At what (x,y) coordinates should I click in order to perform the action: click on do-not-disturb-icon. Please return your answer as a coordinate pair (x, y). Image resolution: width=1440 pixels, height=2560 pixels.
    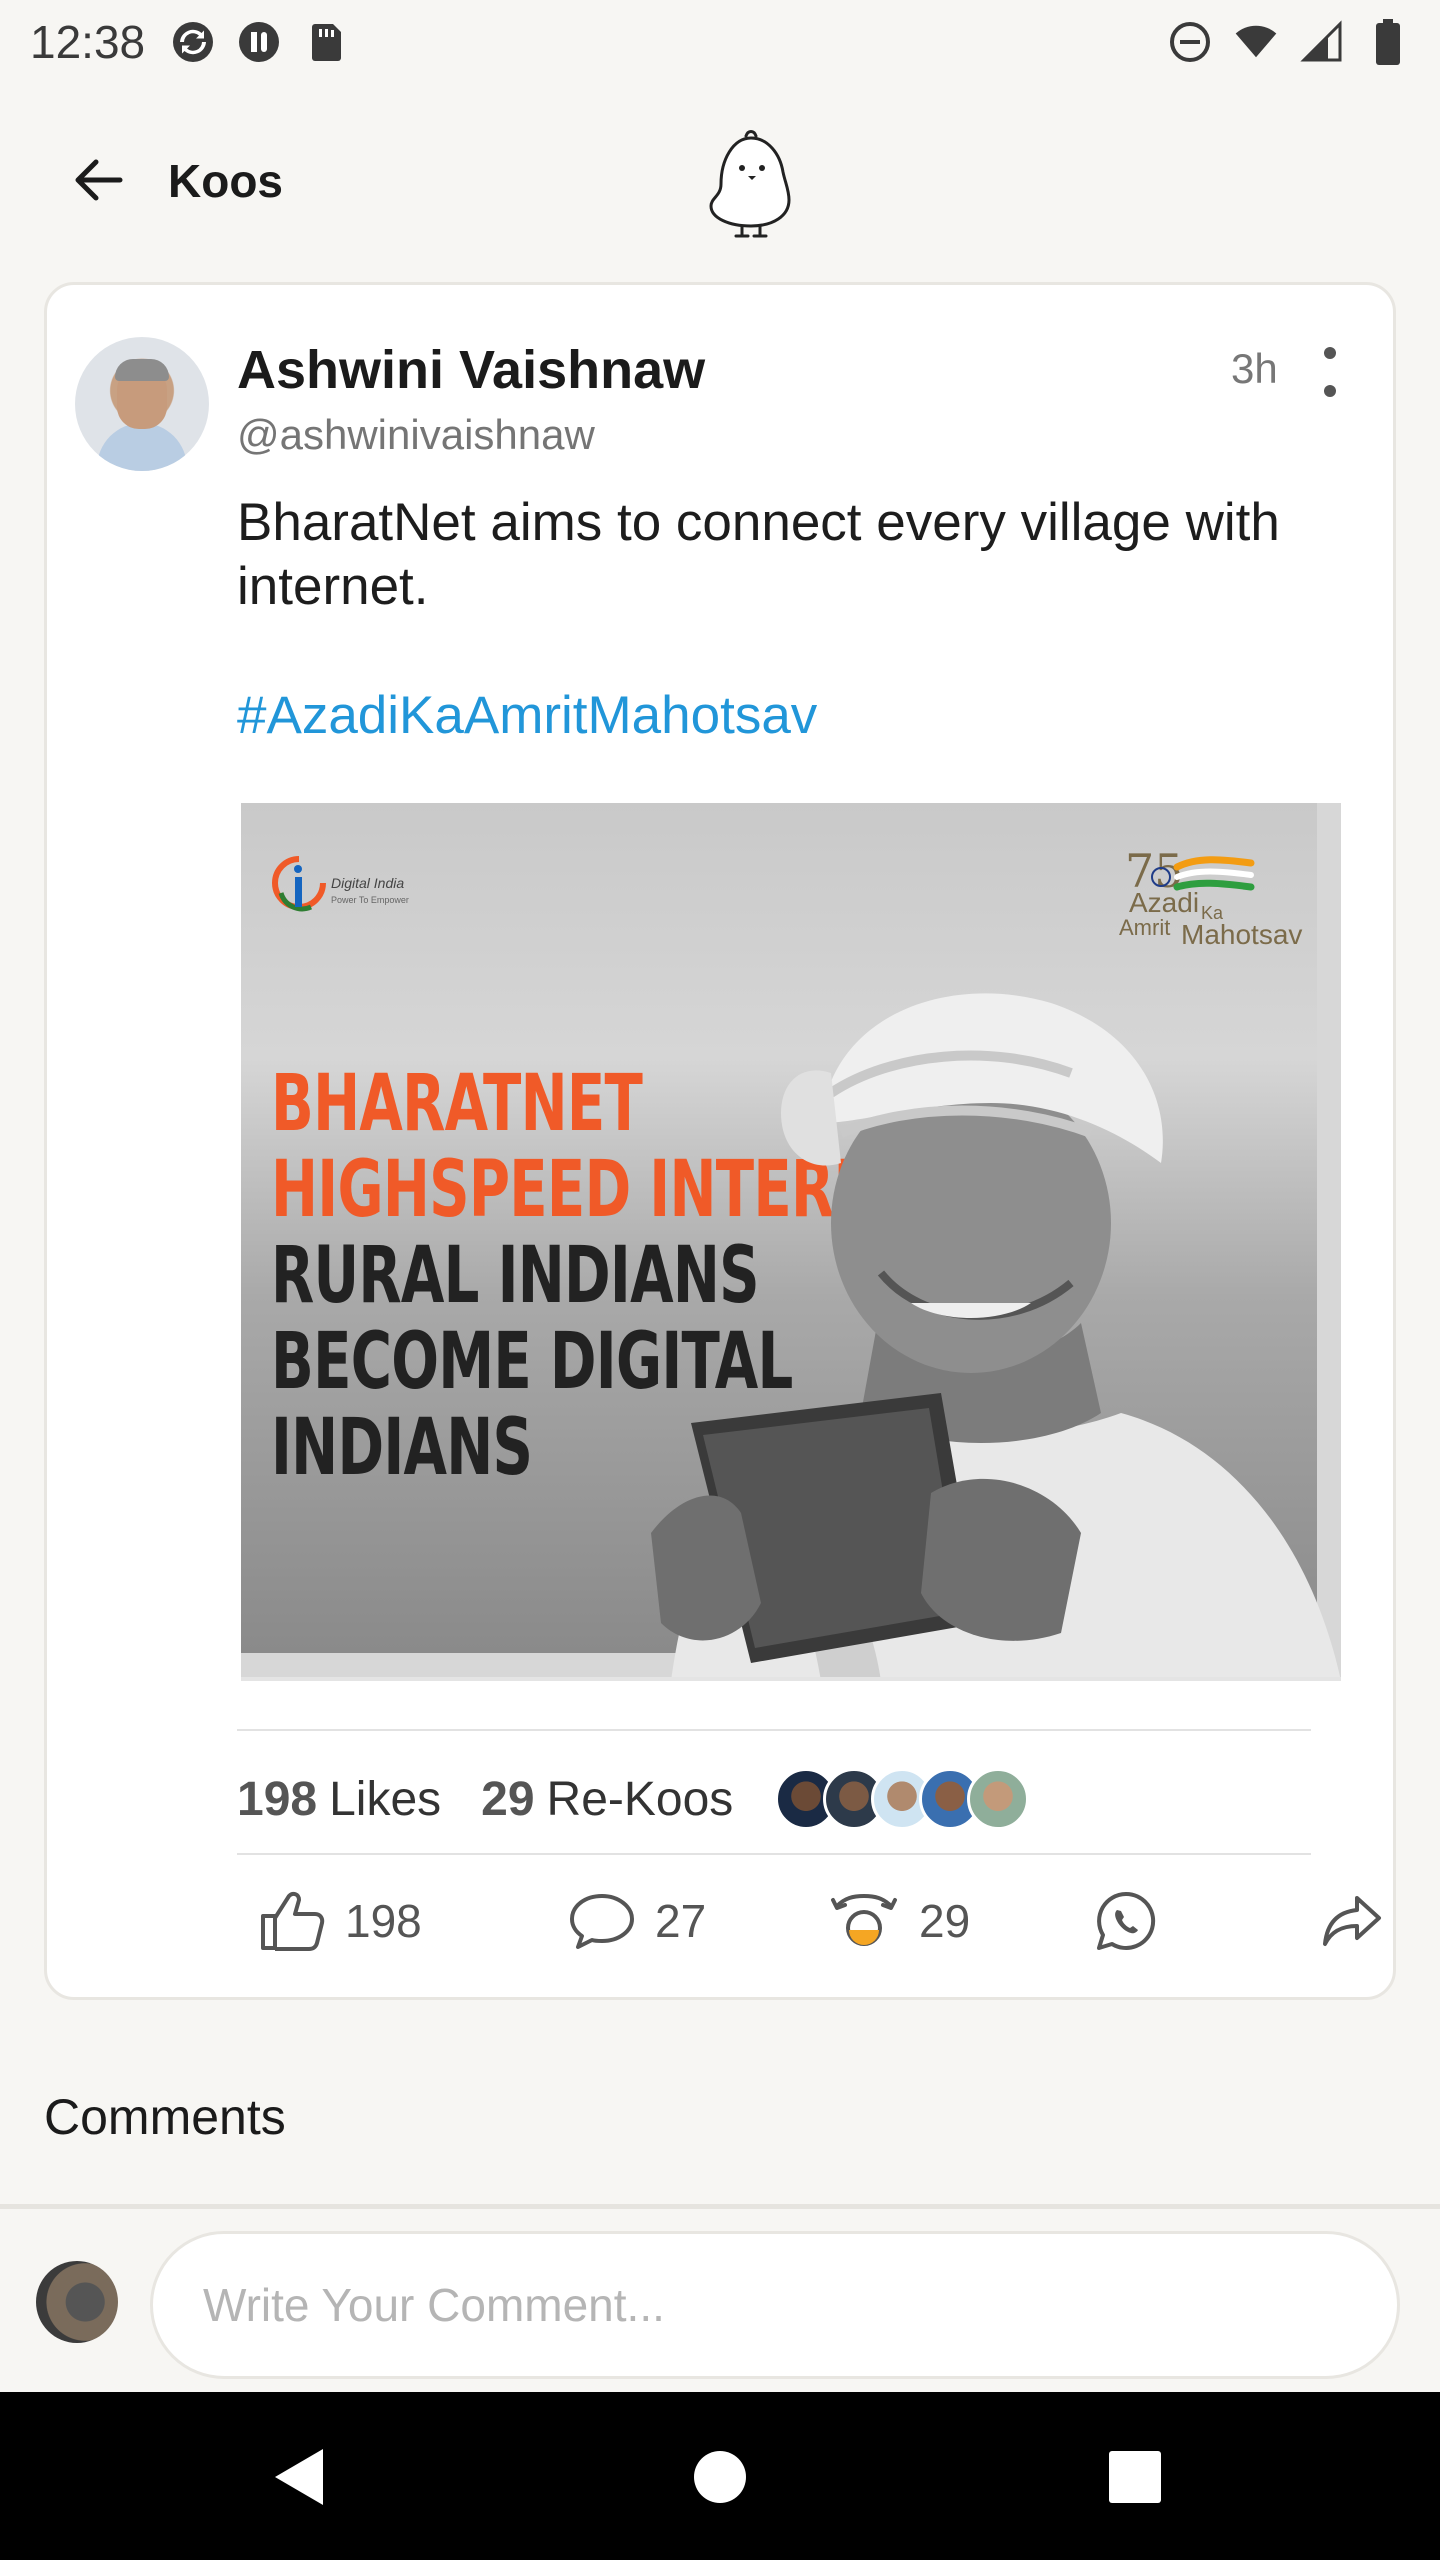
    Looking at the image, I should click on (1190, 42).